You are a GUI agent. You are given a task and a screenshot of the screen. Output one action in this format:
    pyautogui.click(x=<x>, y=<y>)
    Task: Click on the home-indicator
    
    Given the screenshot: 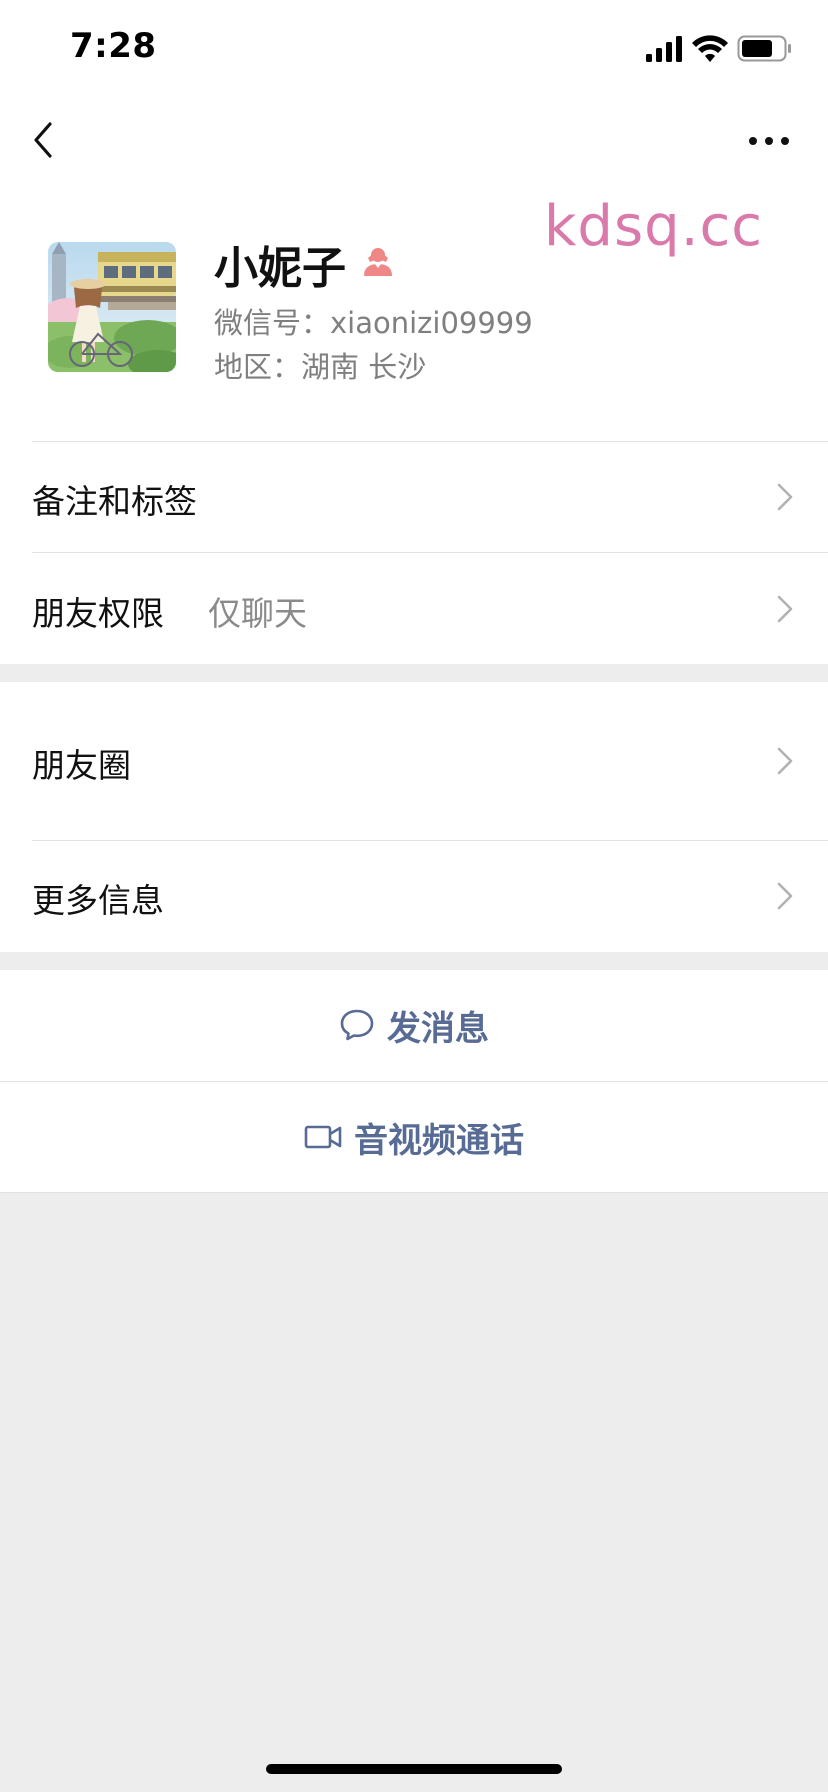 What is the action you would take?
    pyautogui.click(x=414, y=1769)
    